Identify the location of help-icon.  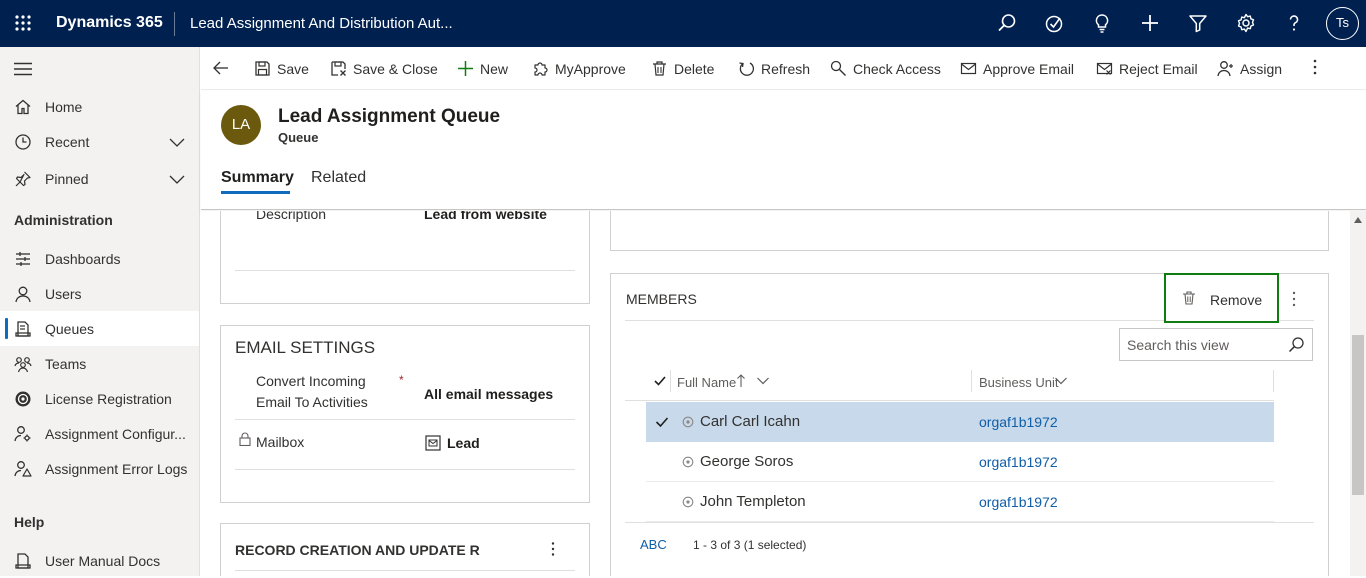
(1294, 23).